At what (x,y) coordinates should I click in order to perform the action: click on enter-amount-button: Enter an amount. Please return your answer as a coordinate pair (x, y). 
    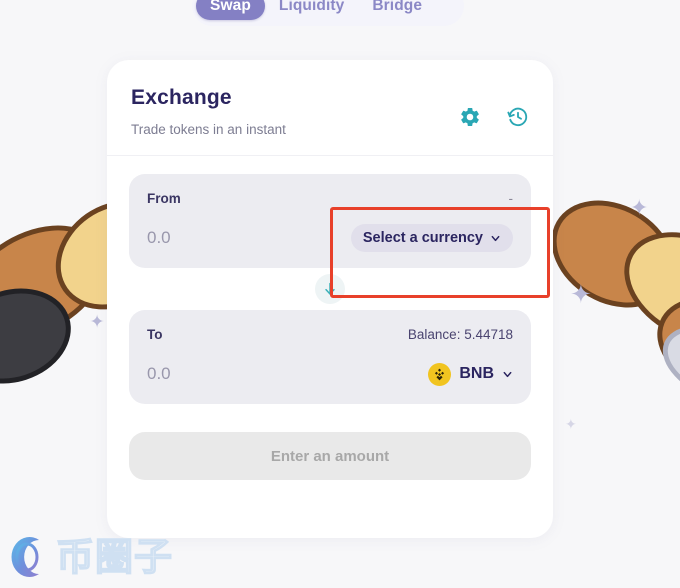
    Looking at the image, I should click on (330, 456).